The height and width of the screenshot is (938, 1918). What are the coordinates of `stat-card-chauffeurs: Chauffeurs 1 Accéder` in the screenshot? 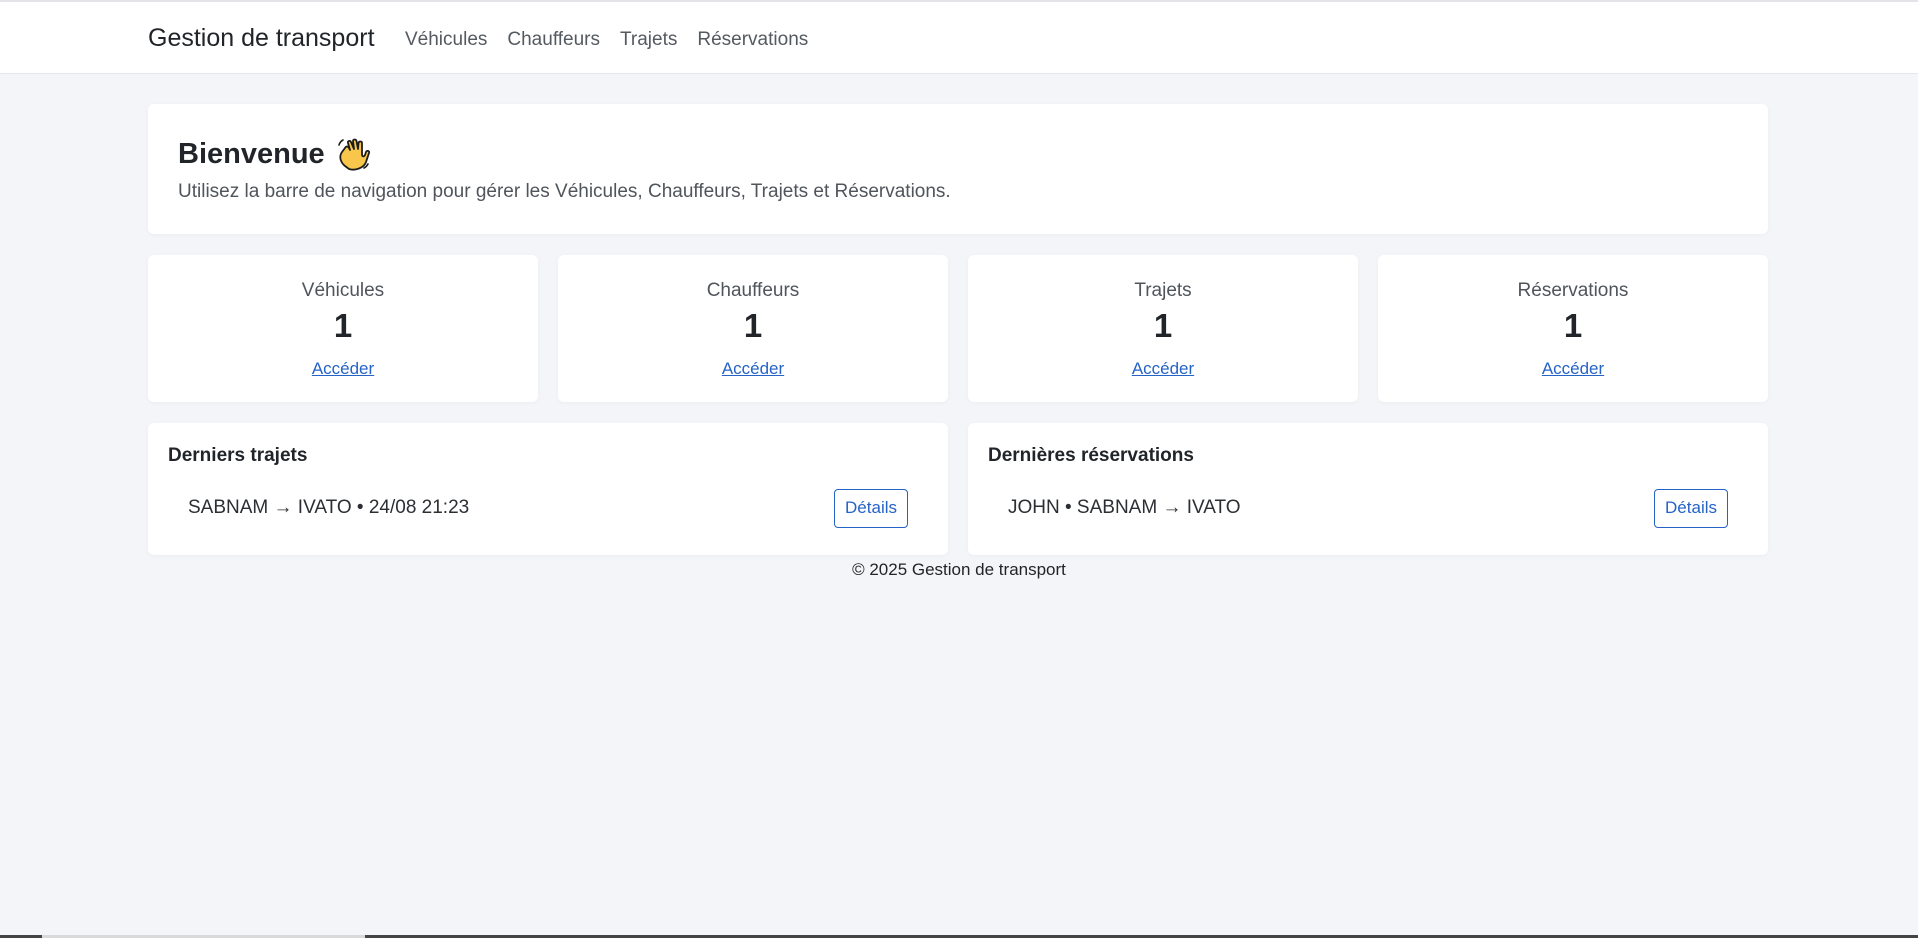 It's located at (753, 328).